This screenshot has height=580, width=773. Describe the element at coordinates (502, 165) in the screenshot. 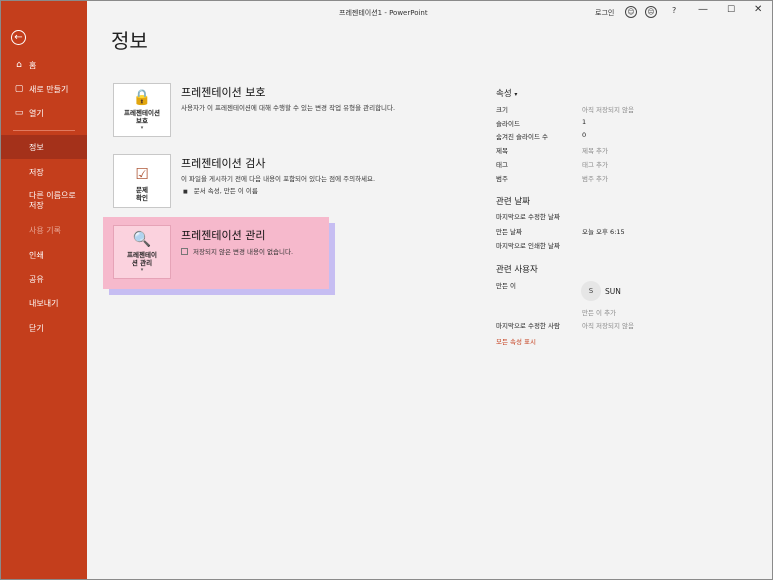

I see `prop-label-tags: 태그` at that location.